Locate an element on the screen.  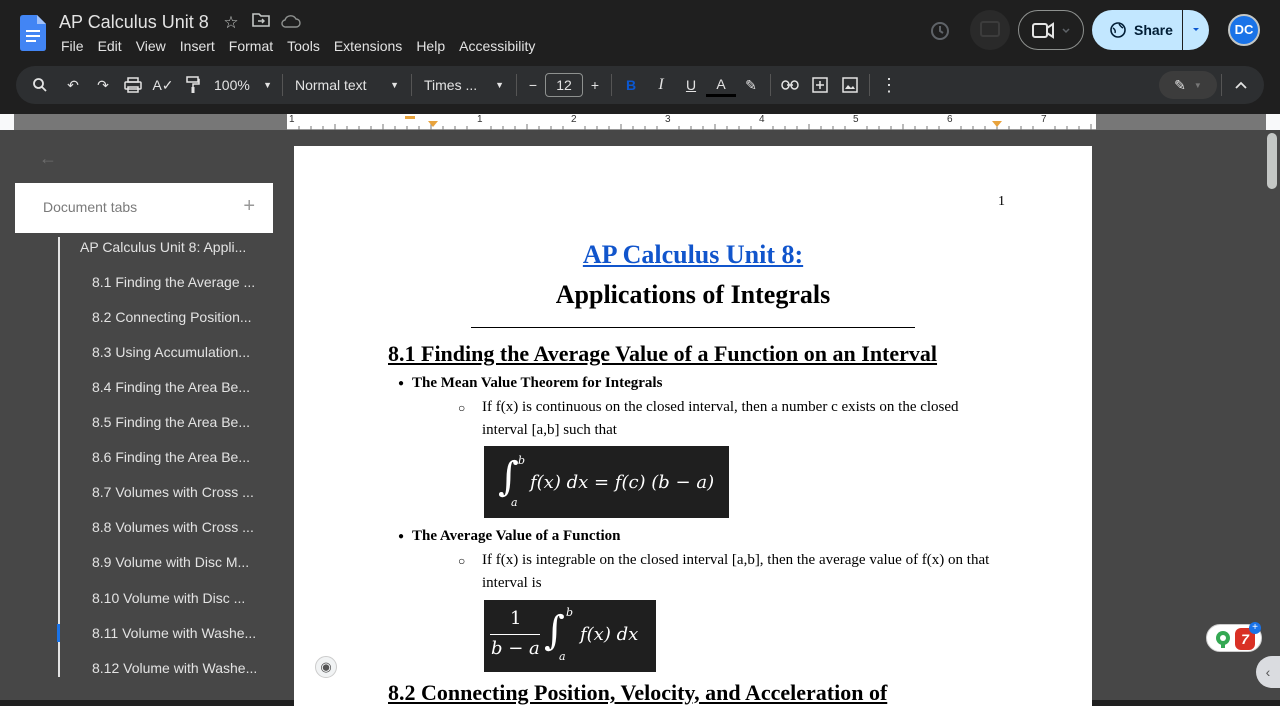
document-tabs-label: Document tabs is located at coordinates (90, 207).